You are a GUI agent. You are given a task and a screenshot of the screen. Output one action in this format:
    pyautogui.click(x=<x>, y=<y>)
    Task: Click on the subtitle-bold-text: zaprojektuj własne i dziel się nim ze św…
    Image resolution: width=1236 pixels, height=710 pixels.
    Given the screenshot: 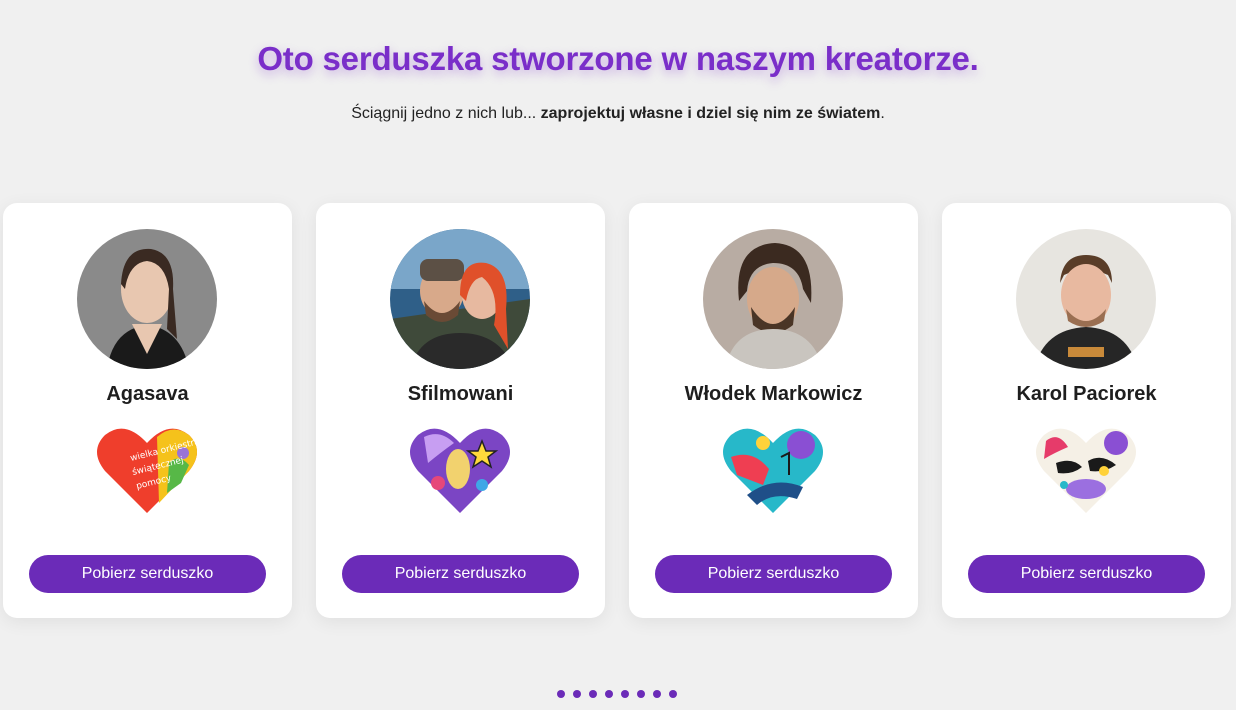 What is the action you would take?
    pyautogui.click(x=710, y=113)
    